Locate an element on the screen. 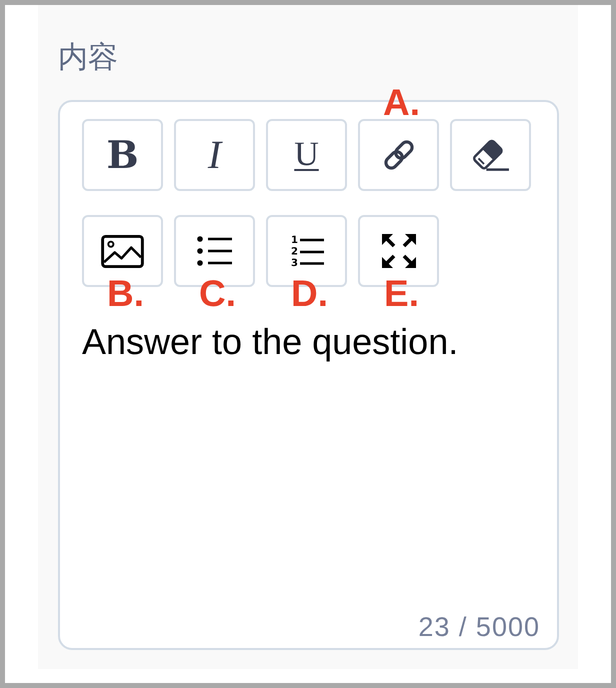  annotation-label: C. is located at coordinates (217, 293).